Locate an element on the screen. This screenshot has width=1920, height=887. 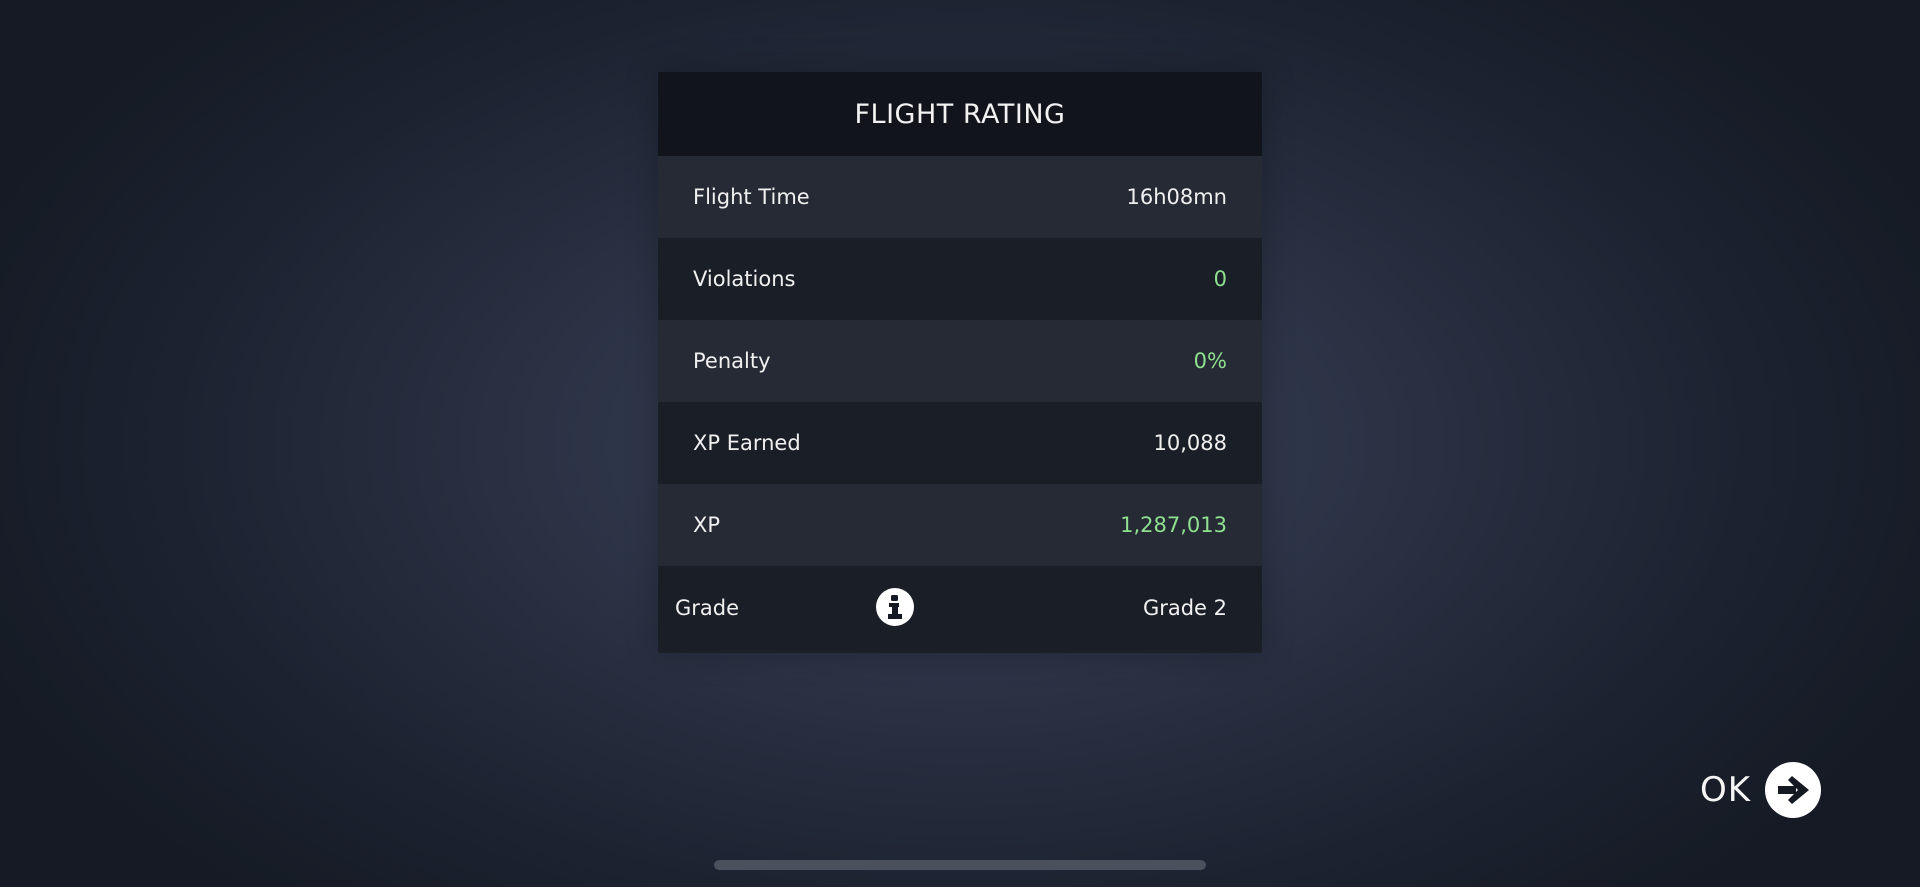
xp-earned-value: 10,088 is located at coordinates (1190, 443).